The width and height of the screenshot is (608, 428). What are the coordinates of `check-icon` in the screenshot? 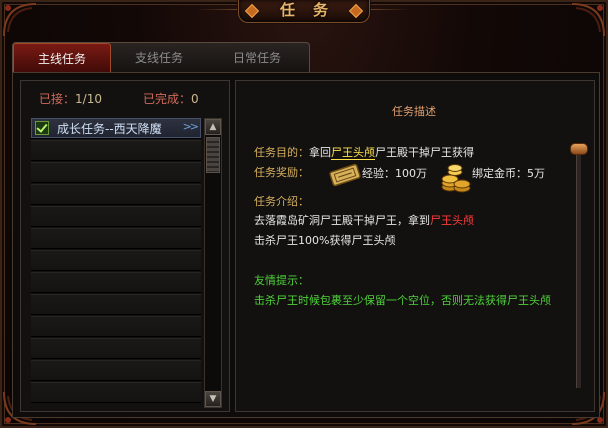 It's located at (42, 128).